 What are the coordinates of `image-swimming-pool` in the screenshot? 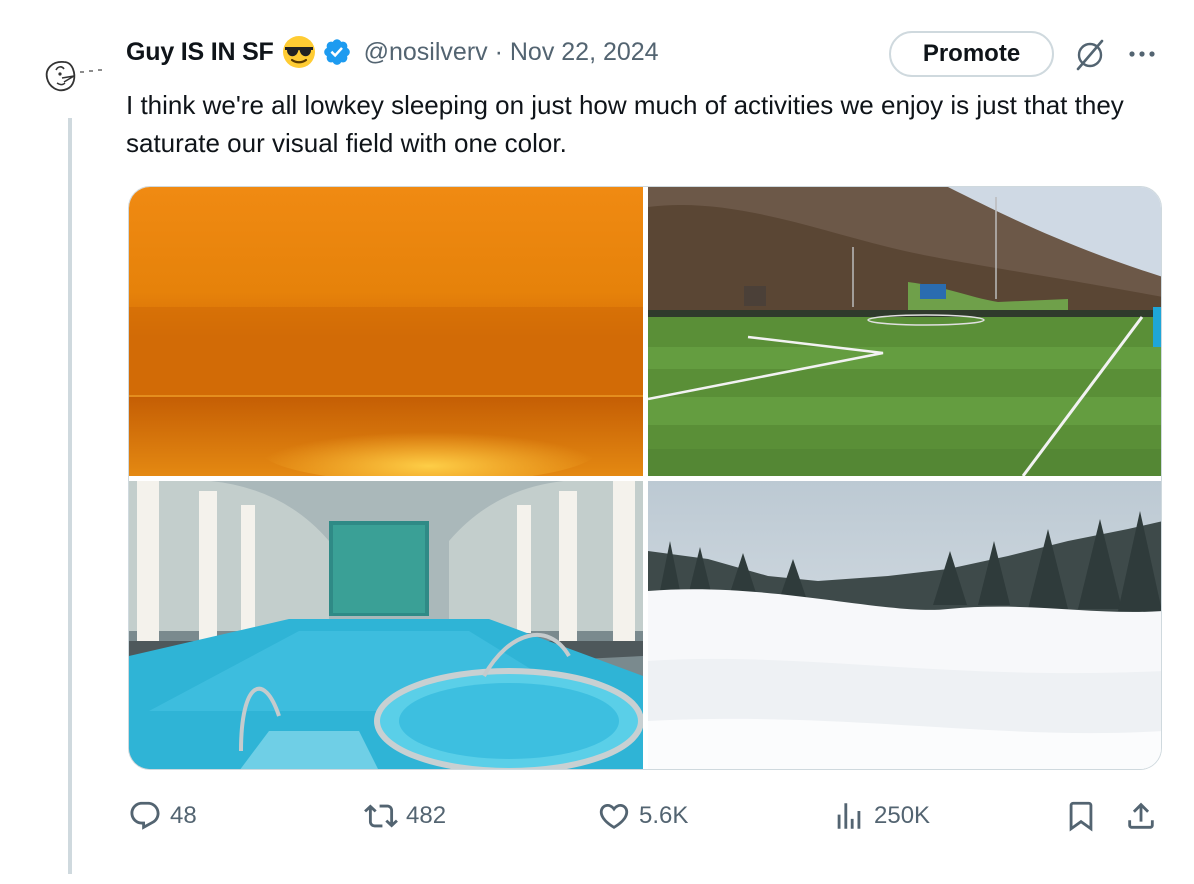 It's located at (386, 625).